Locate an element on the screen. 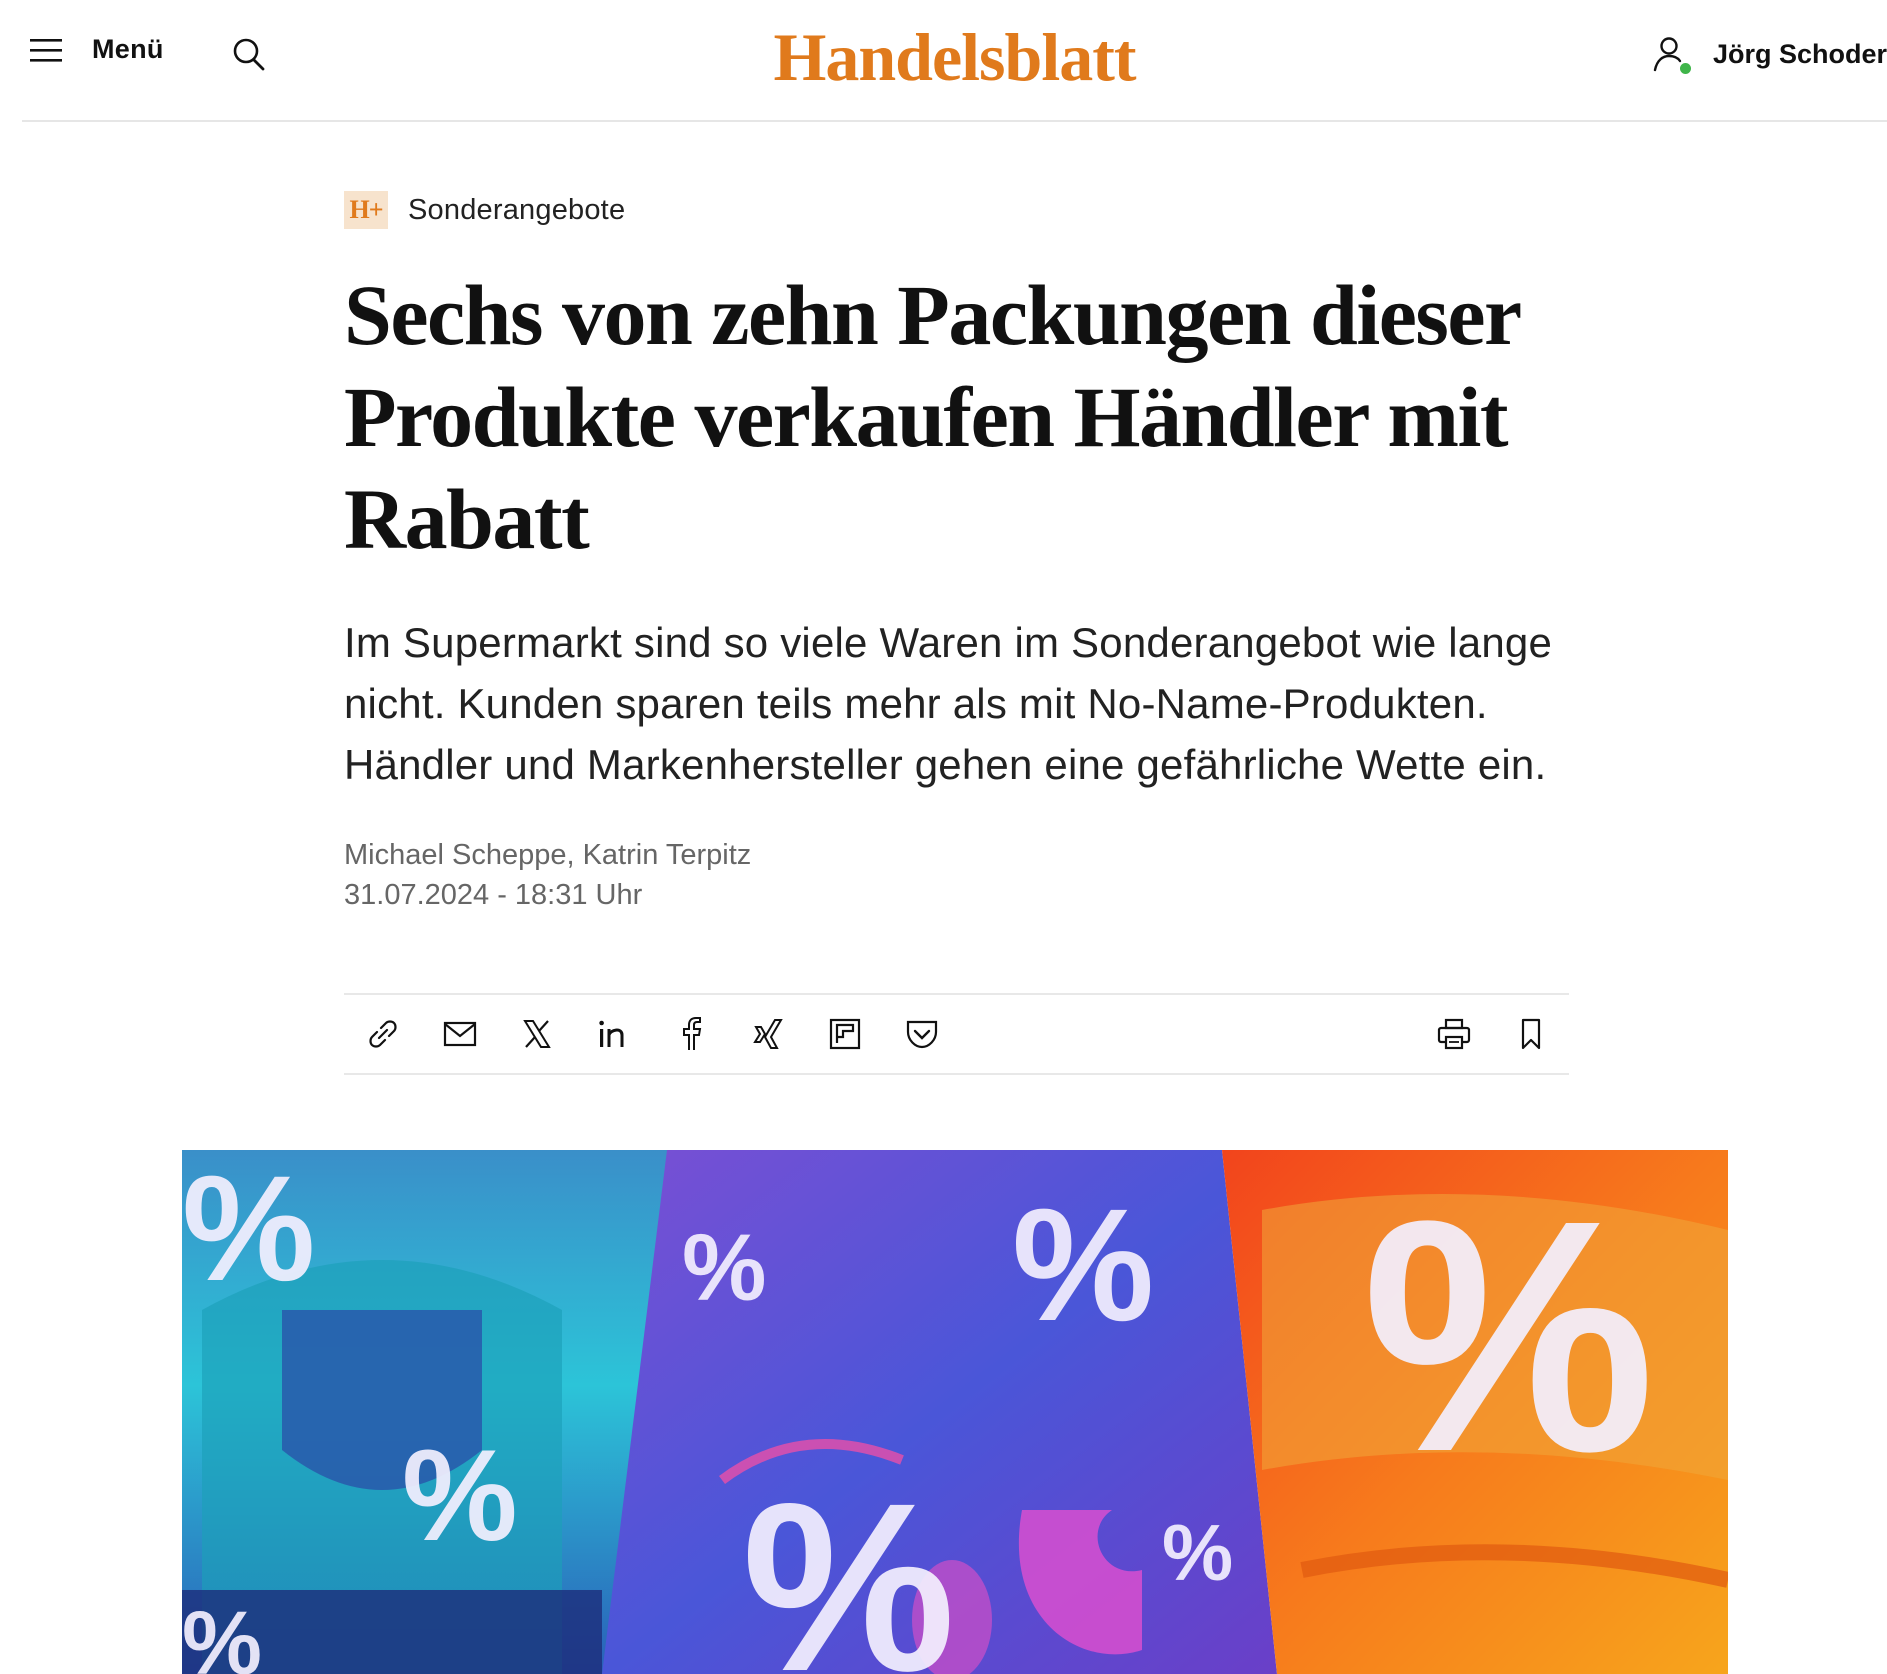 The height and width of the screenshot is (1674, 1887). article-date: 31.07.2024 - 18:31 Uhr is located at coordinates (493, 895).